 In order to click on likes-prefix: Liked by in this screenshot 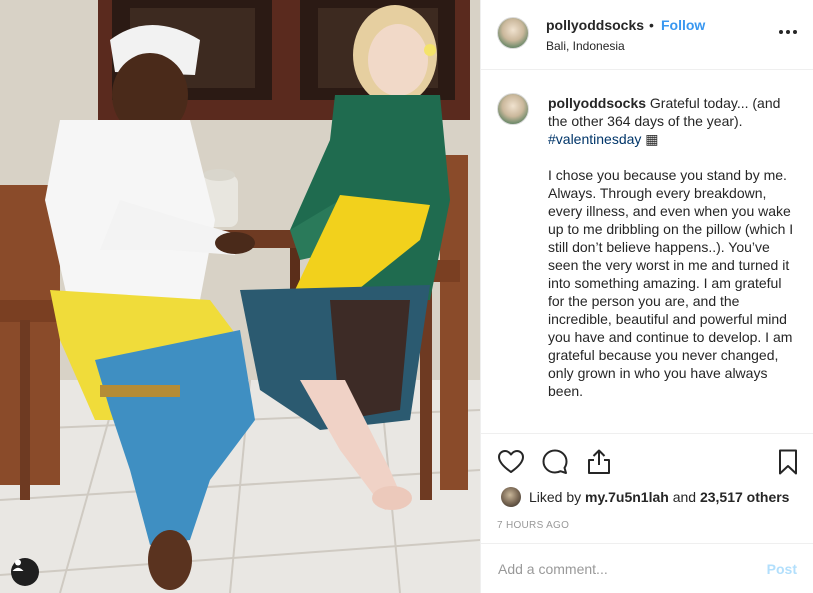, I will do `click(555, 497)`.